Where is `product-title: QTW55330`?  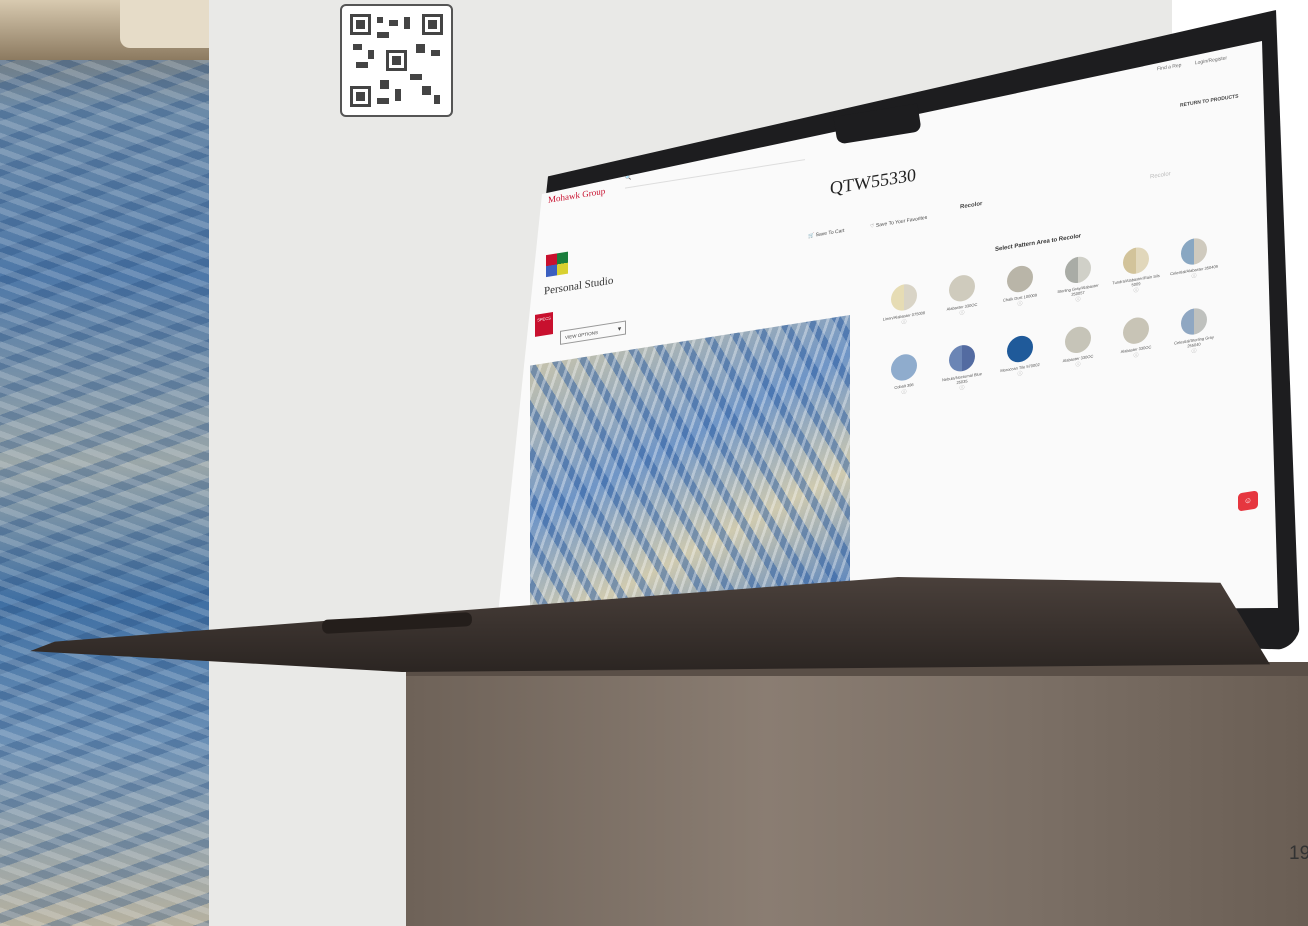 product-title: QTW55330 is located at coordinates (873, 181).